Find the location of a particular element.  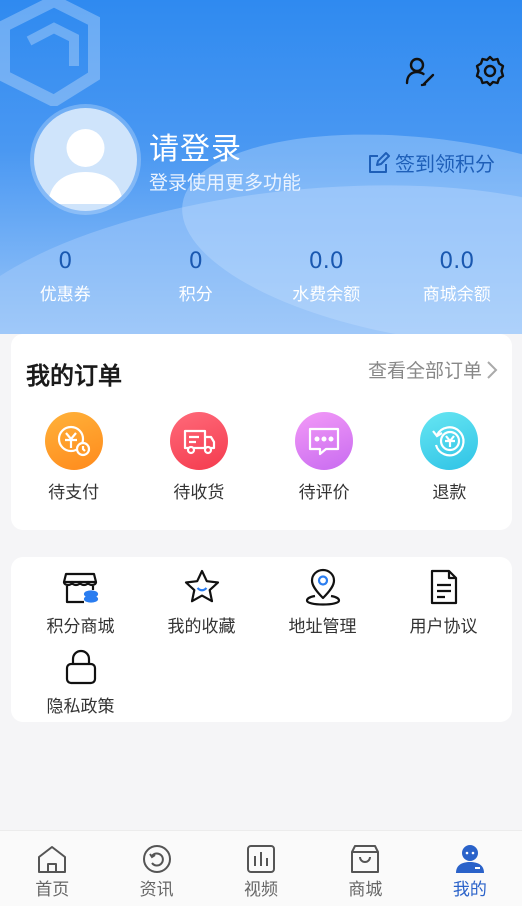

order-refund: 退款 is located at coordinates (449, 457).